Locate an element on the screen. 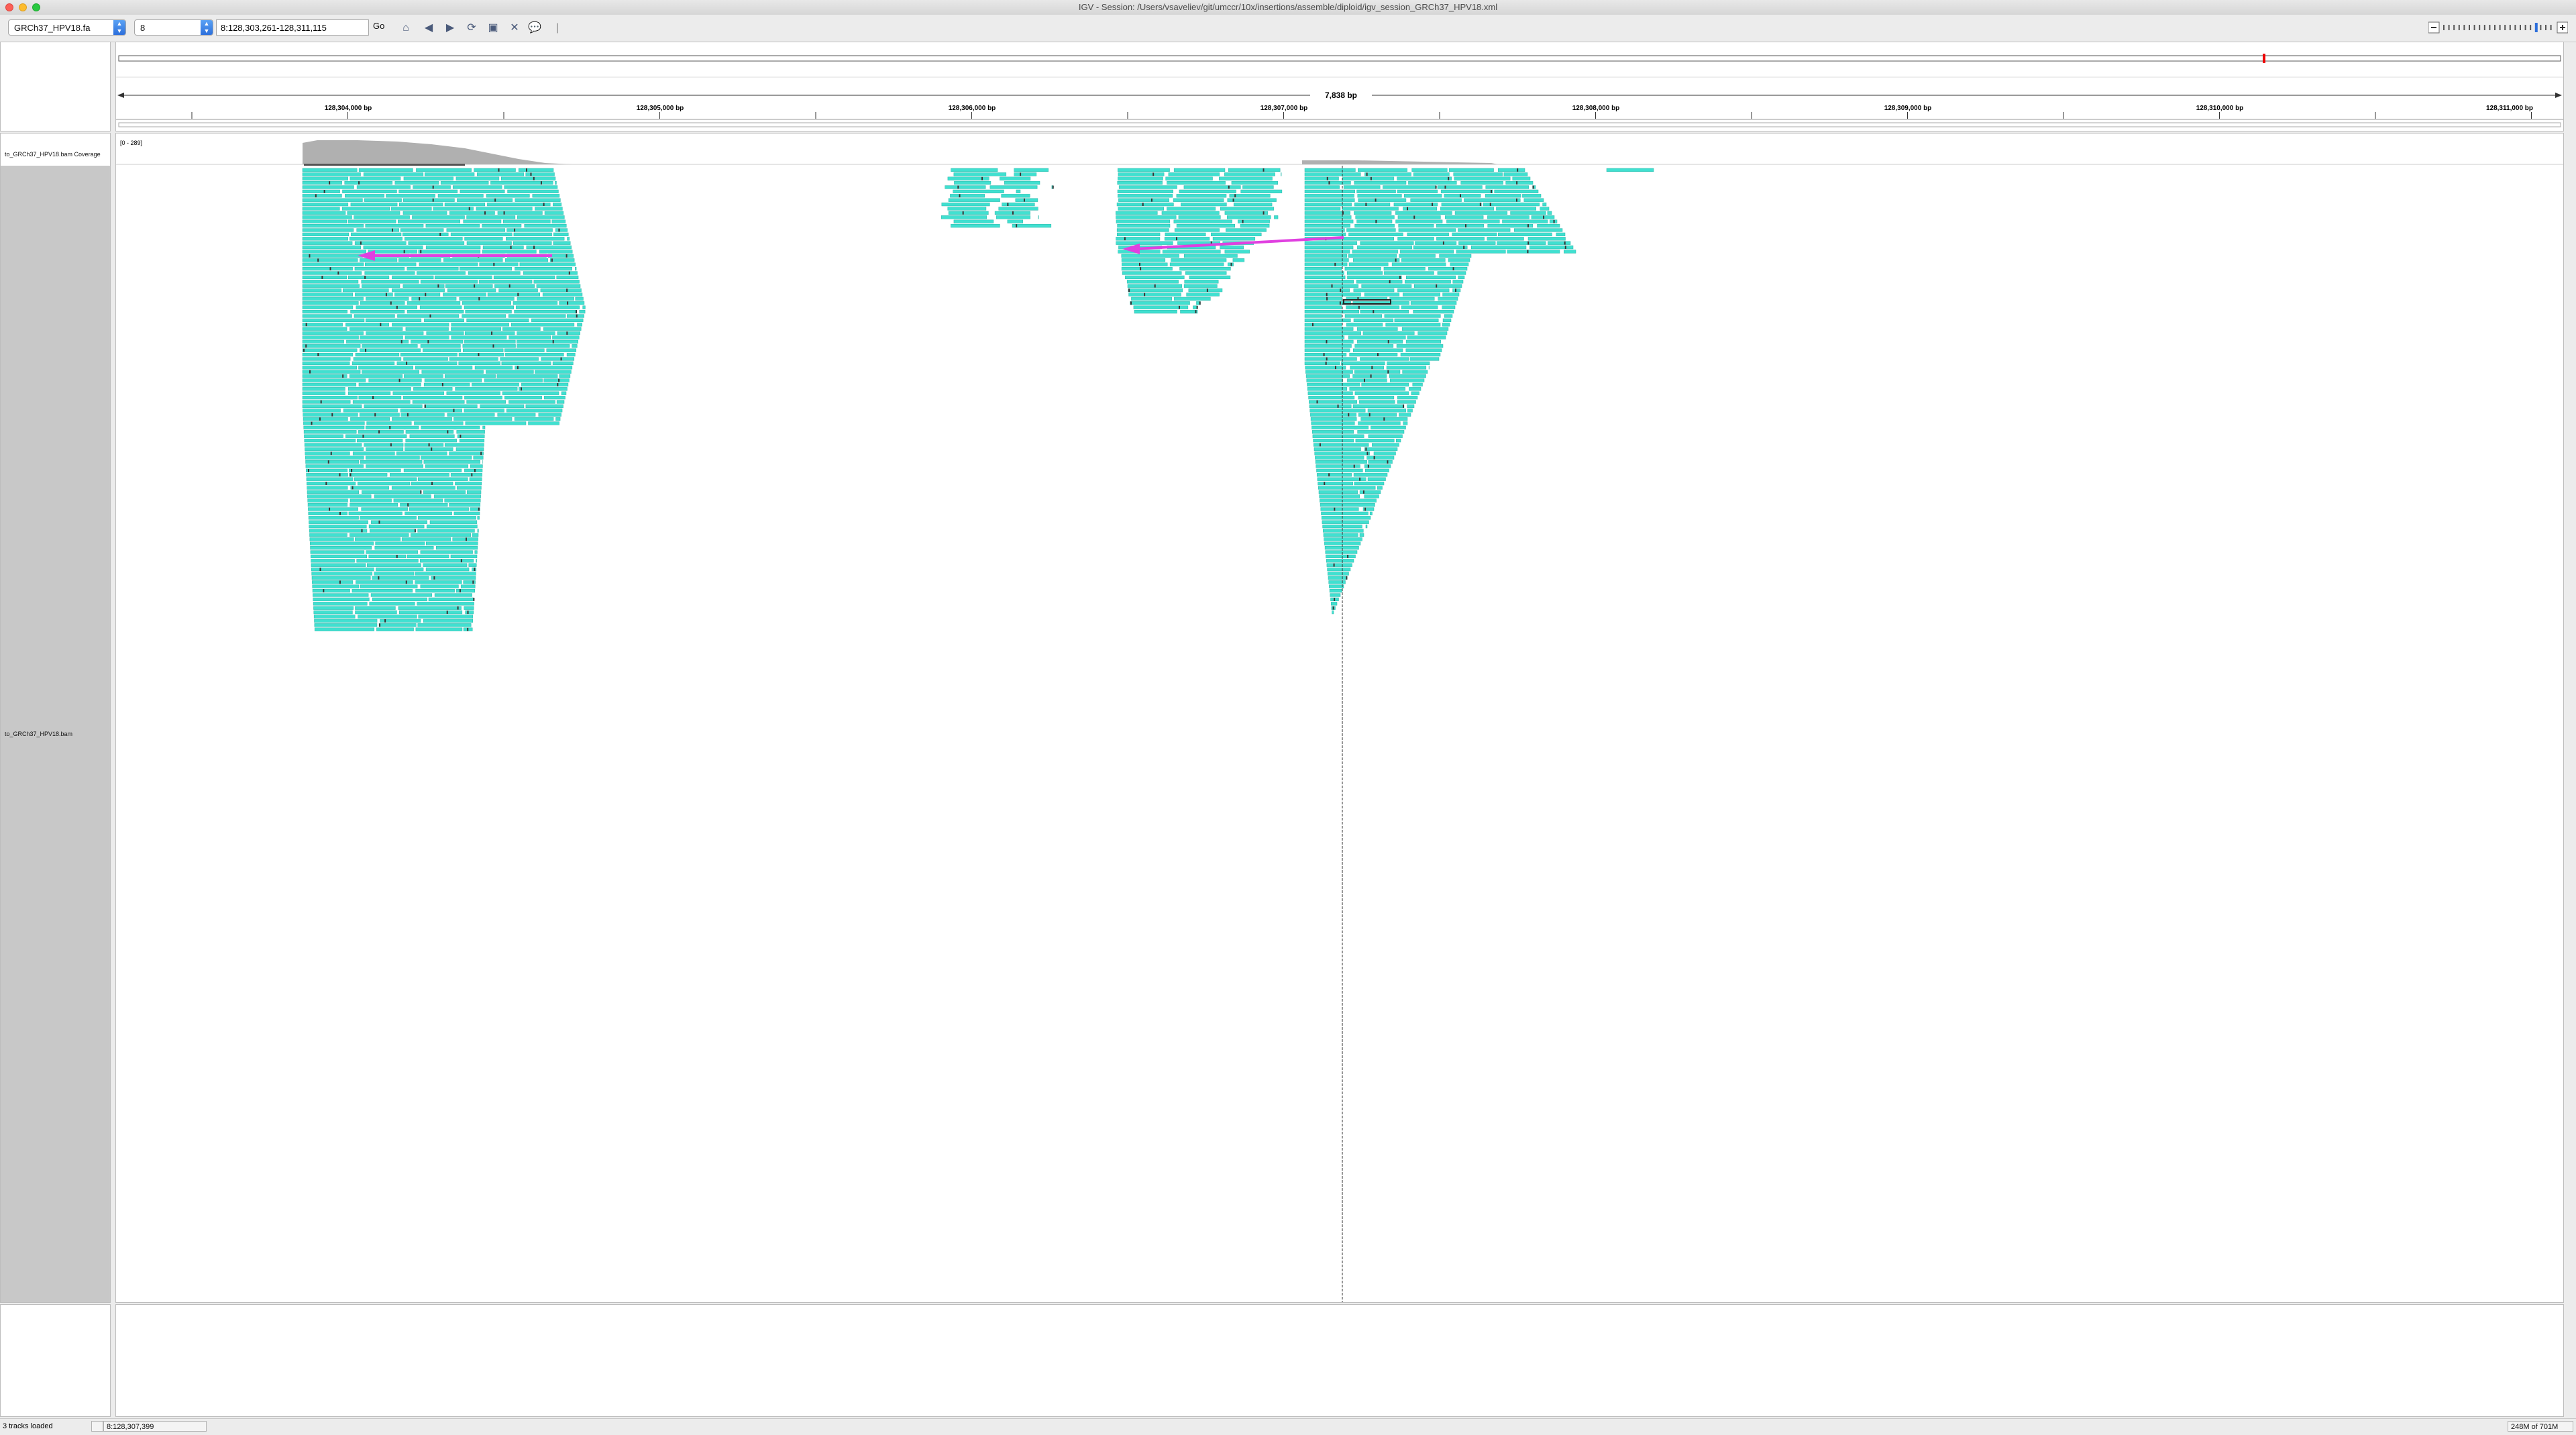  locus-input: 8:128,303,261-128,311,115 is located at coordinates (292, 28).